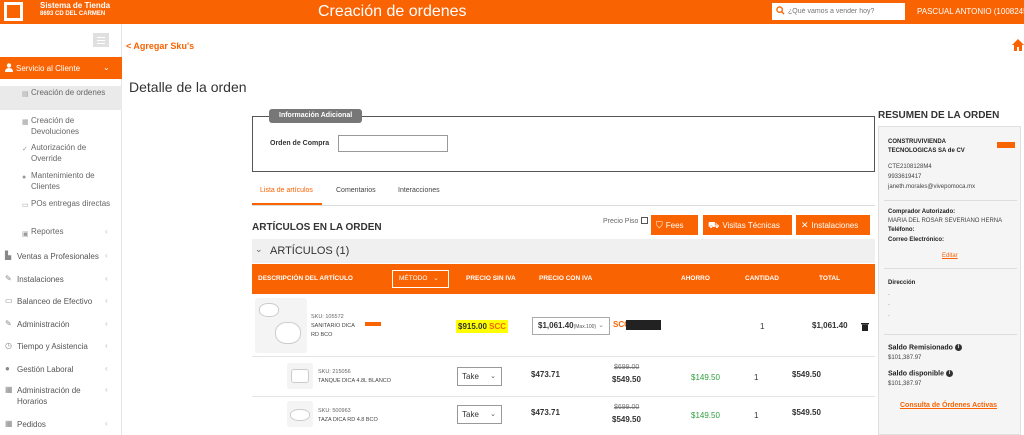  What do you see at coordinates (73, 14) in the screenshot?
I see `store-id: 8693 CD DEL CARMEN` at bounding box center [73, 14].